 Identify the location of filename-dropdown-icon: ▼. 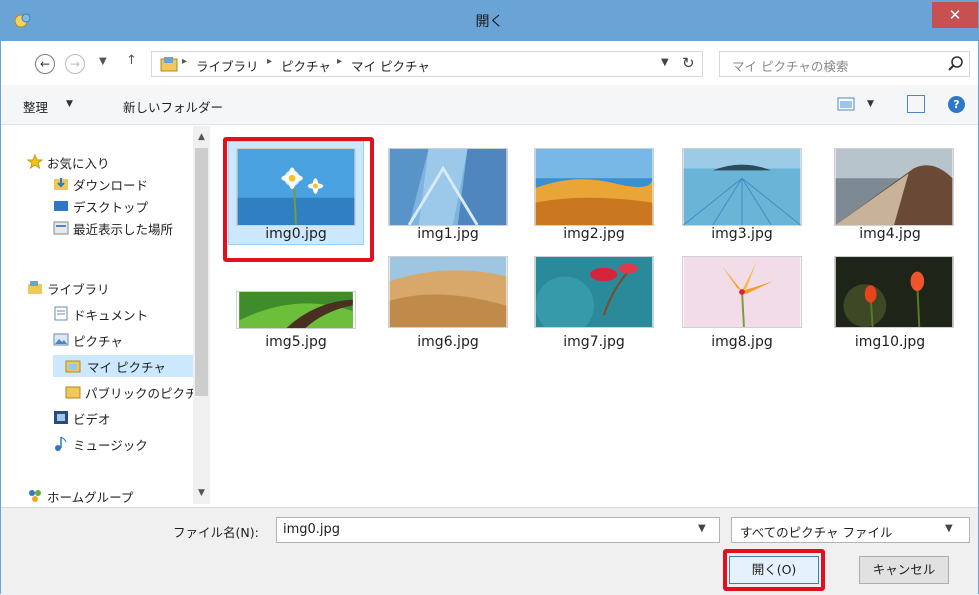
(702, 528).